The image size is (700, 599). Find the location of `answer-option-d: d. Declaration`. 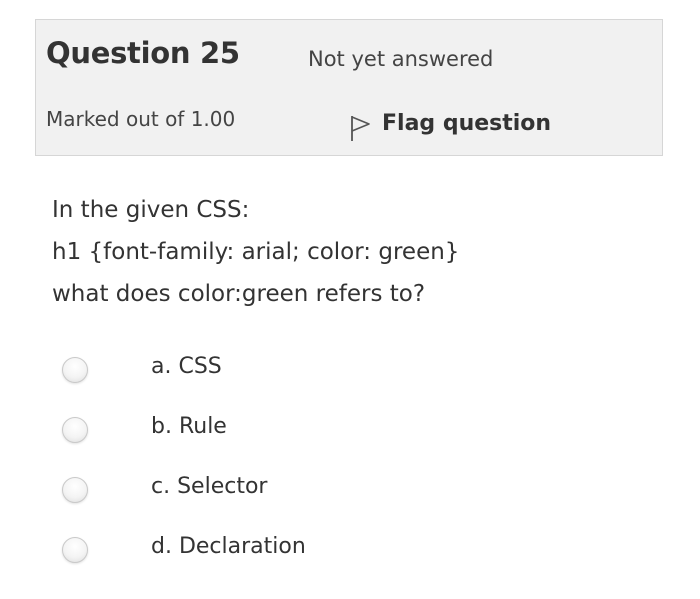

answer-option-d: d. Declaration is located at coordinates (262, 557).